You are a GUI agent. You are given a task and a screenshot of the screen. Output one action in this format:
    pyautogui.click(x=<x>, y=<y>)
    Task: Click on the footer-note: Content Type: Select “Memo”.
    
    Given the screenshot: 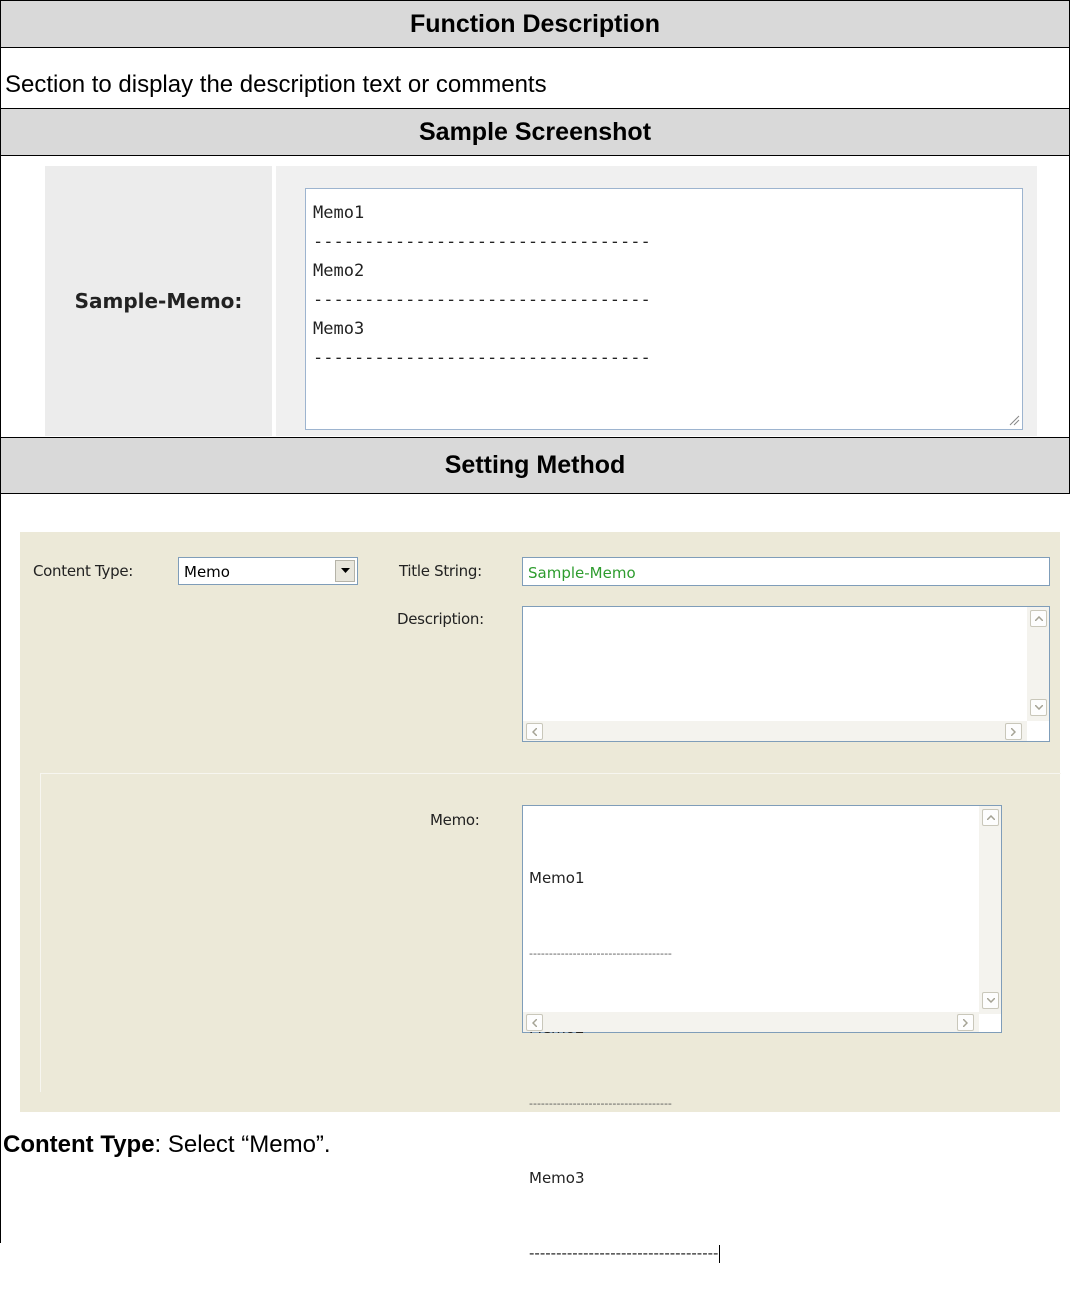 What is the action you would take?
    pyautogui.click(x=167, y=1145)
    